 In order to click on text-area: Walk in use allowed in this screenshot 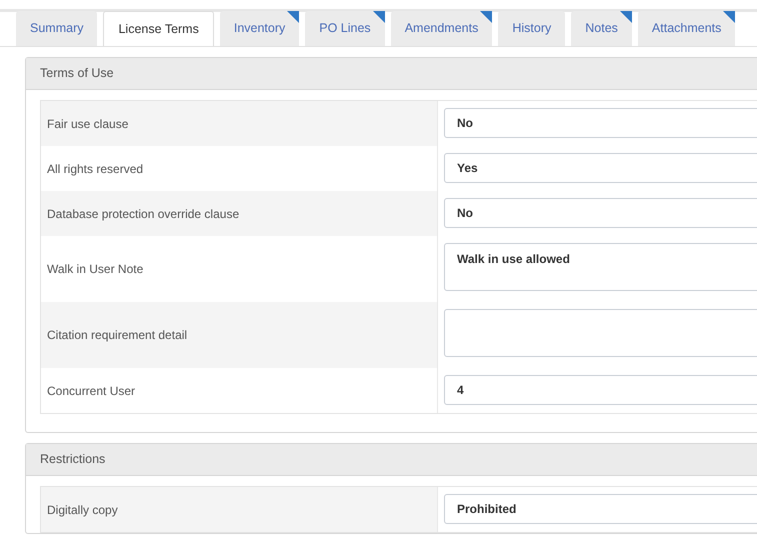, I will do `click(600, 267)`.